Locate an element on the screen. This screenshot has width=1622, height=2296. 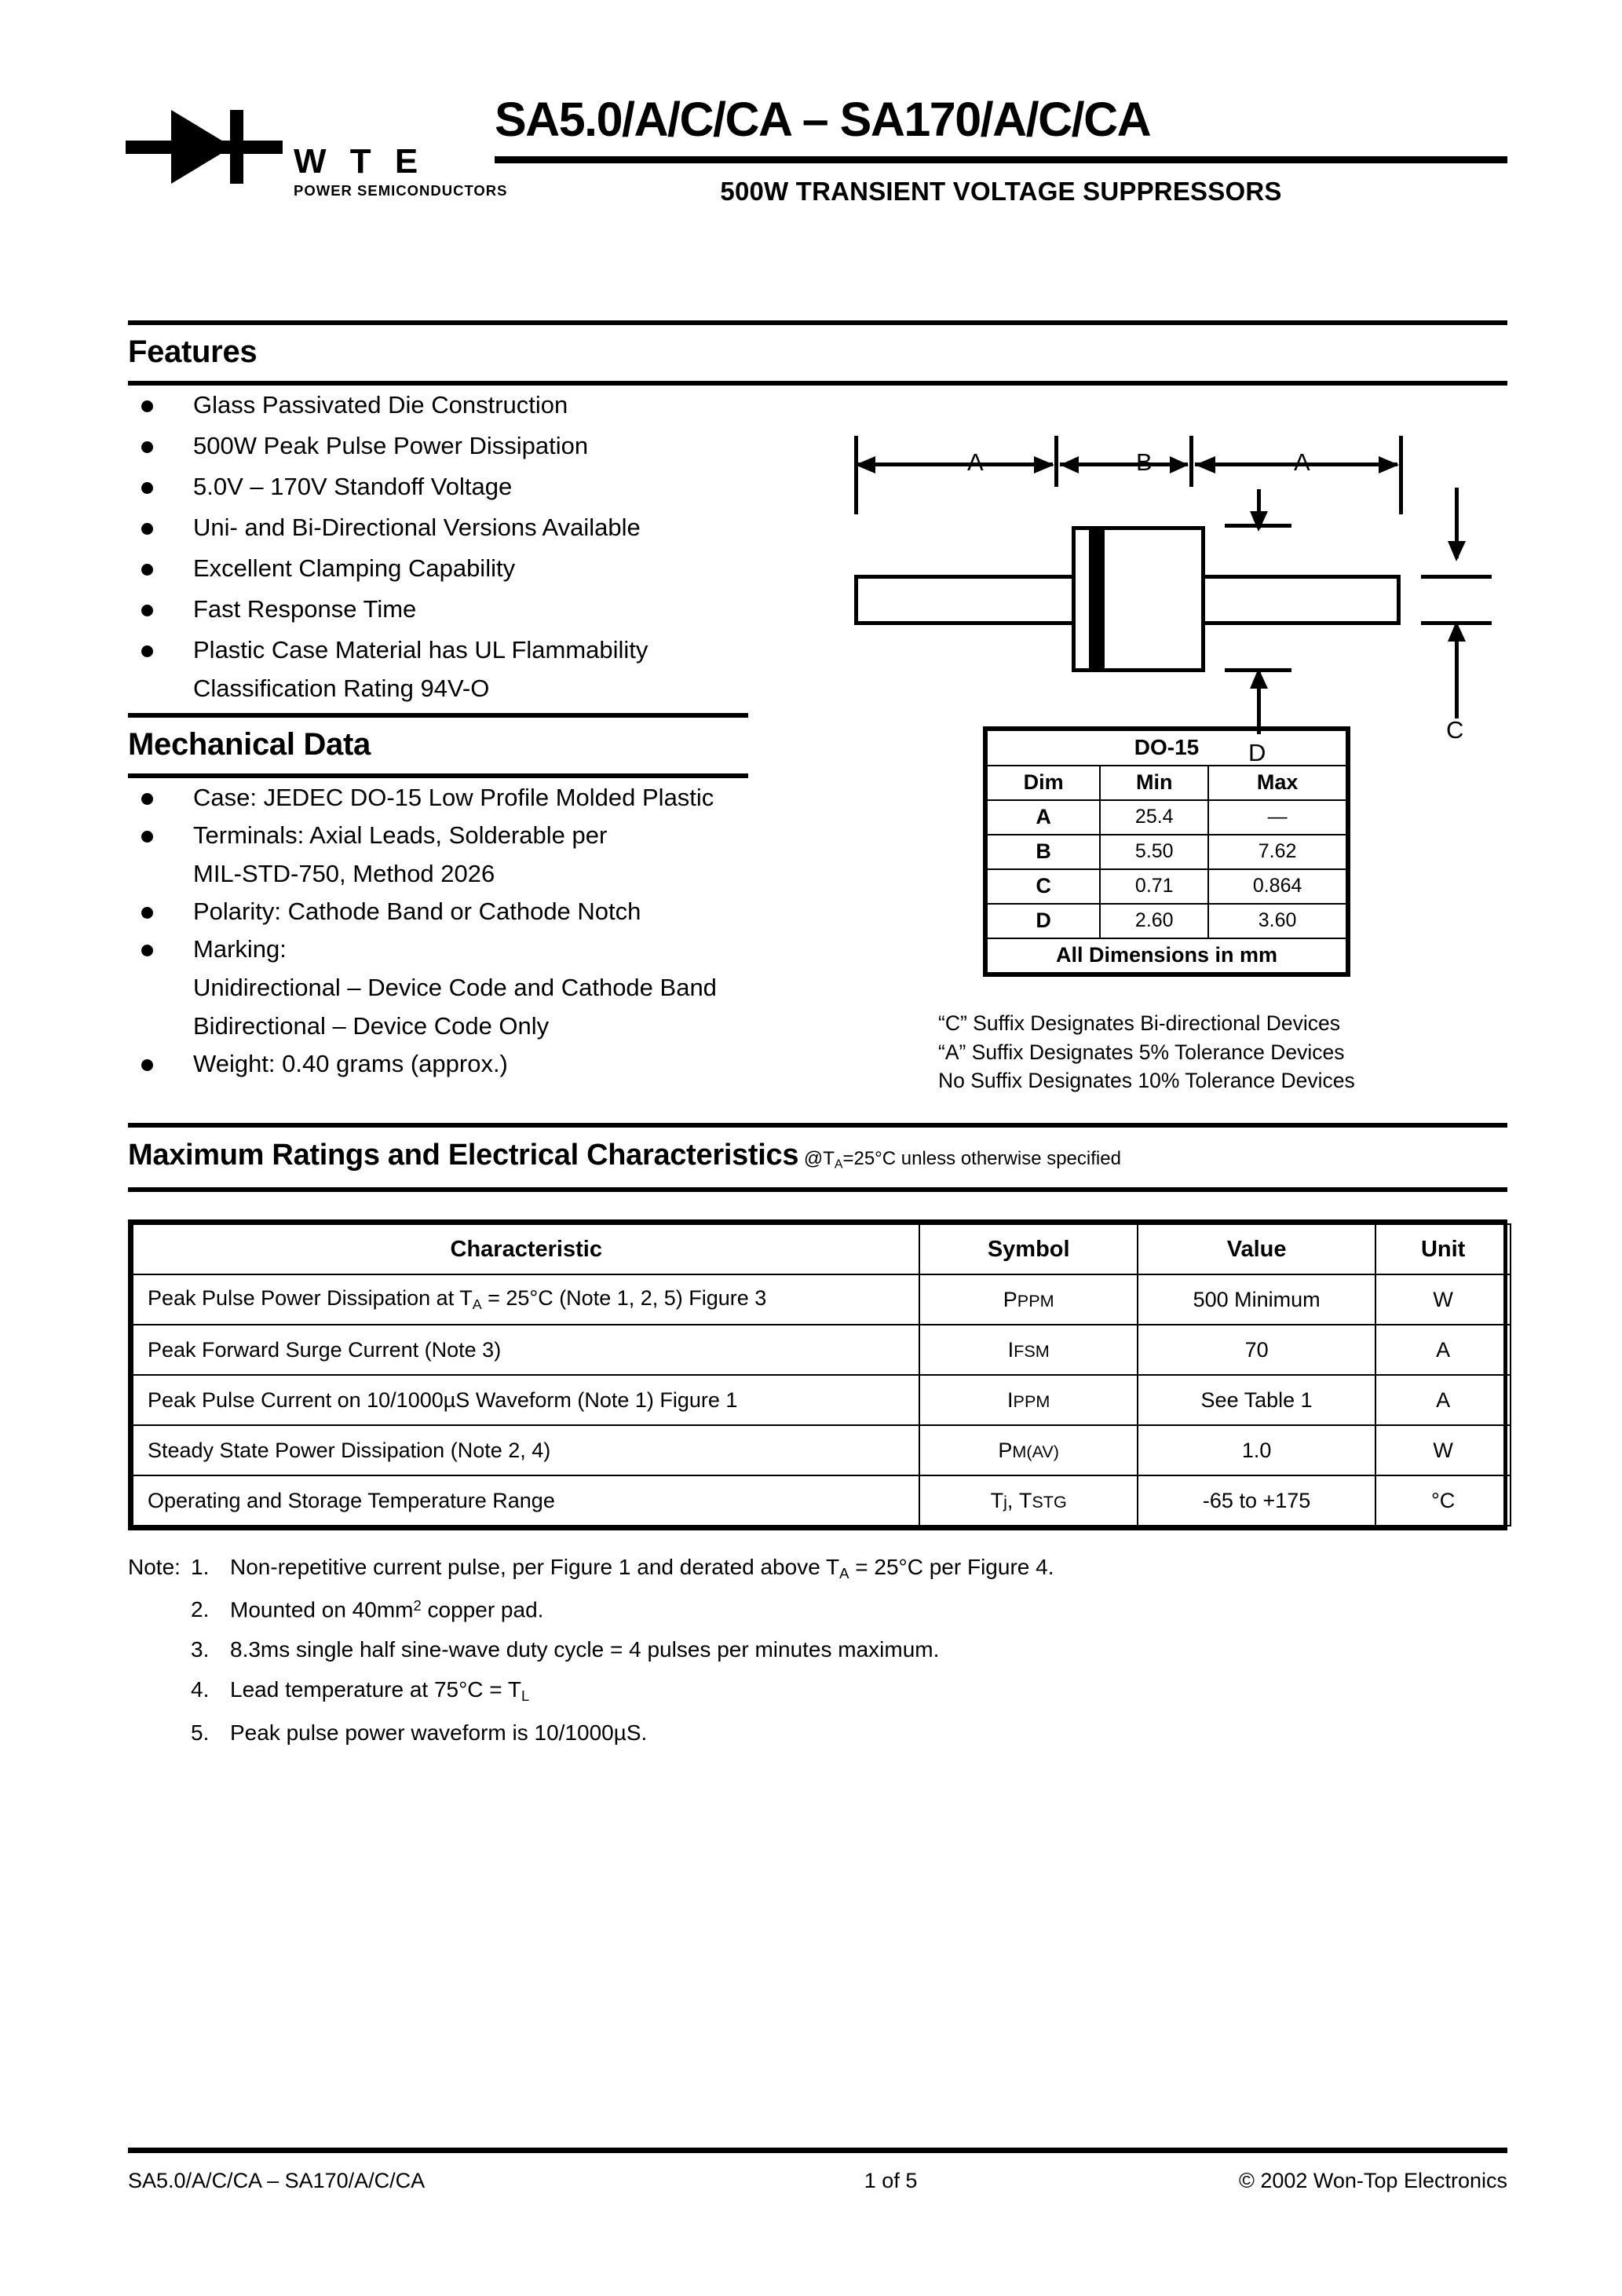
table-row: B 5.50 7.62 is located at coordinates (1166, 852).